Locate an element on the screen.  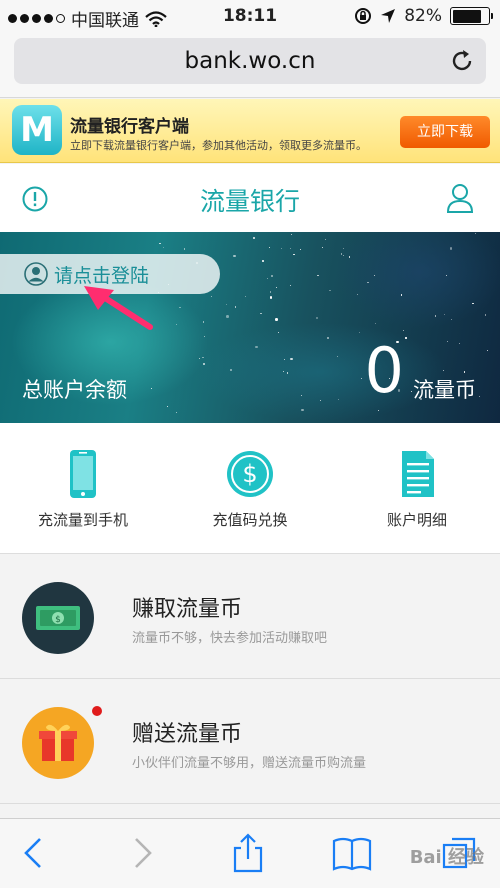
watermark-text: Bai 经验 is located at coordinates (446, 857).